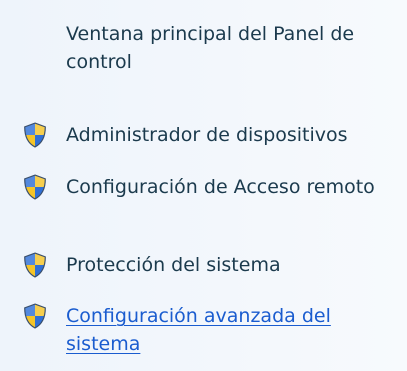  What do you see at coordinates (233, 48) in the screenshot?
I see `control-panel-home-link: Ventana principal del Panel de control` at bounding box center [233, 48].